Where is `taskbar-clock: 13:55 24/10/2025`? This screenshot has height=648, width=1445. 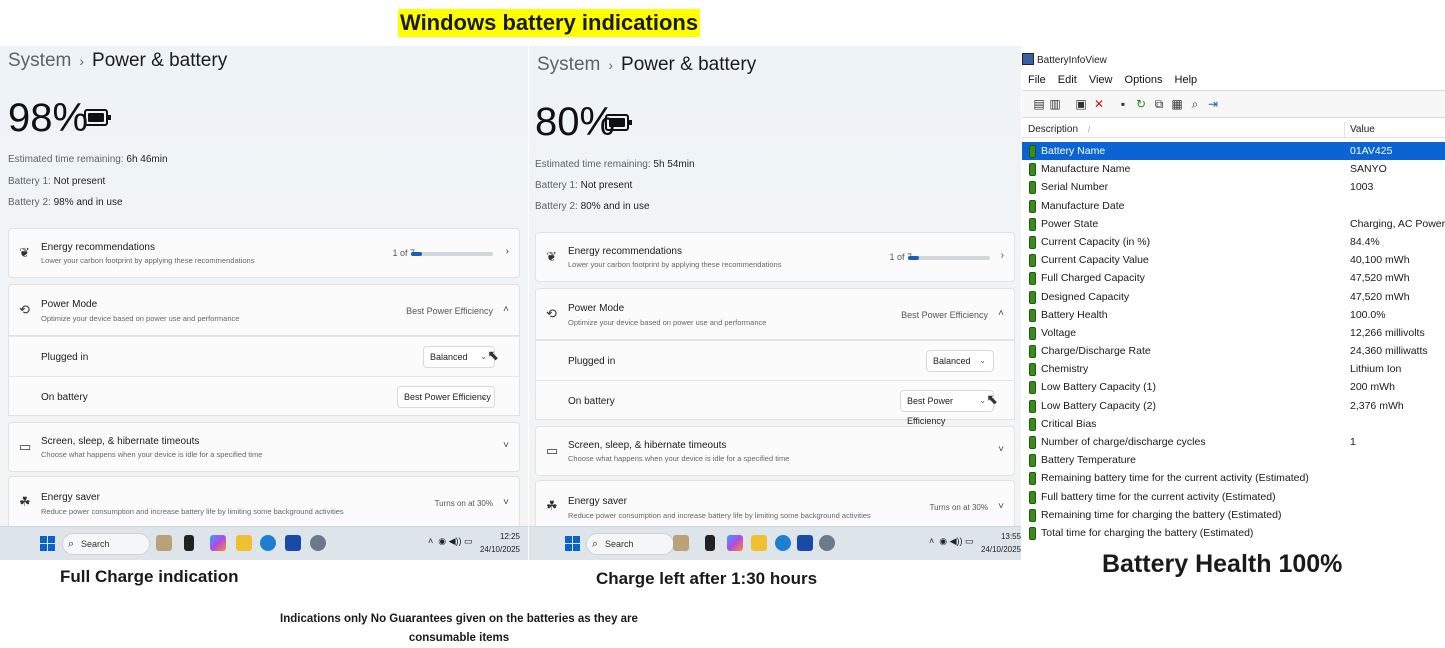
taskbar-clock: 13:55 24/10/2025 is located at coordinates (1001, 543).